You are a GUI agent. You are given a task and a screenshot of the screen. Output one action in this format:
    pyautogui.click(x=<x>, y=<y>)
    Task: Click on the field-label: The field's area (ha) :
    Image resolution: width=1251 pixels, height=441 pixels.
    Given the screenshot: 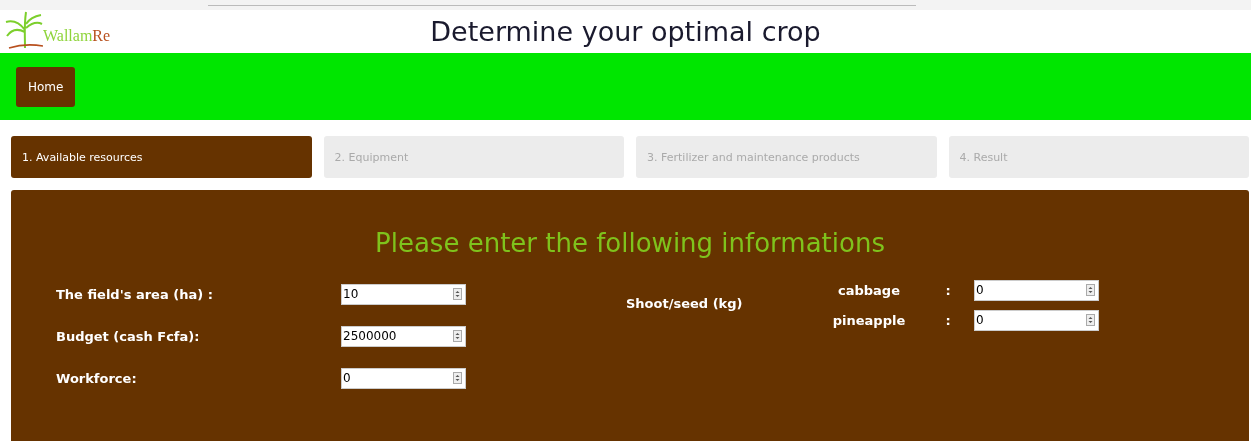 What is the action you would take?
    pyautogui.click(x=135, y=294)
    